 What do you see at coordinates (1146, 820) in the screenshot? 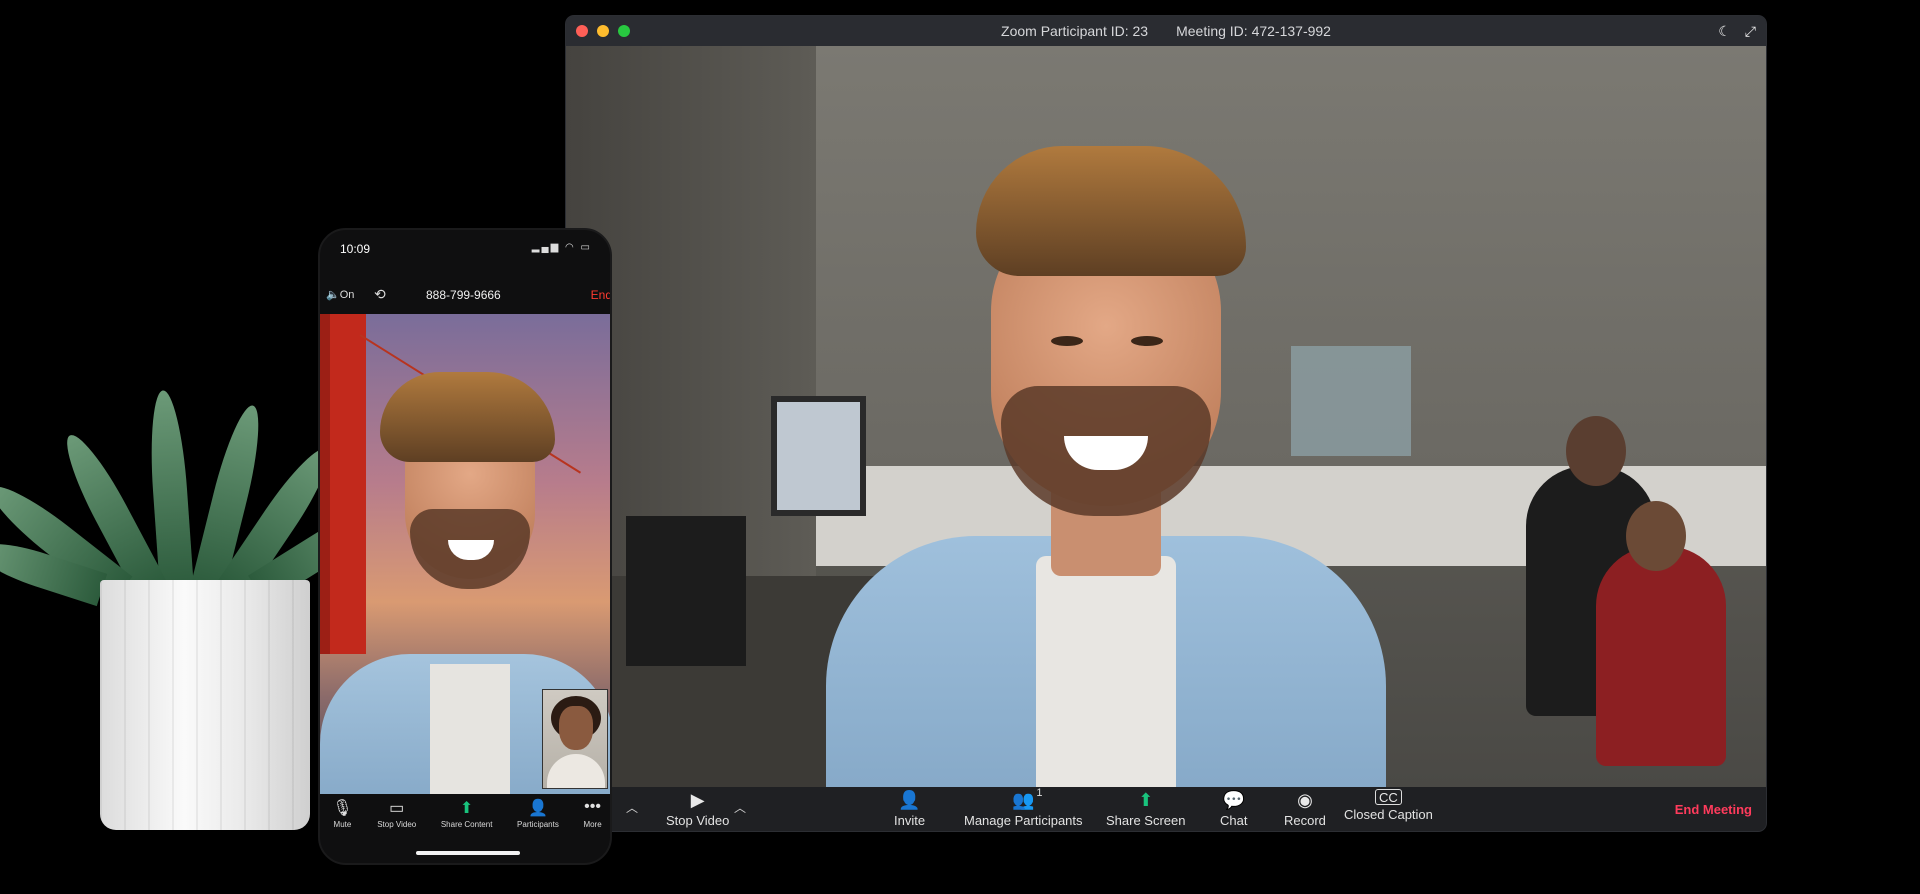
I see `share-screen-label: Share Screen` at bounding box center [1146, 820].